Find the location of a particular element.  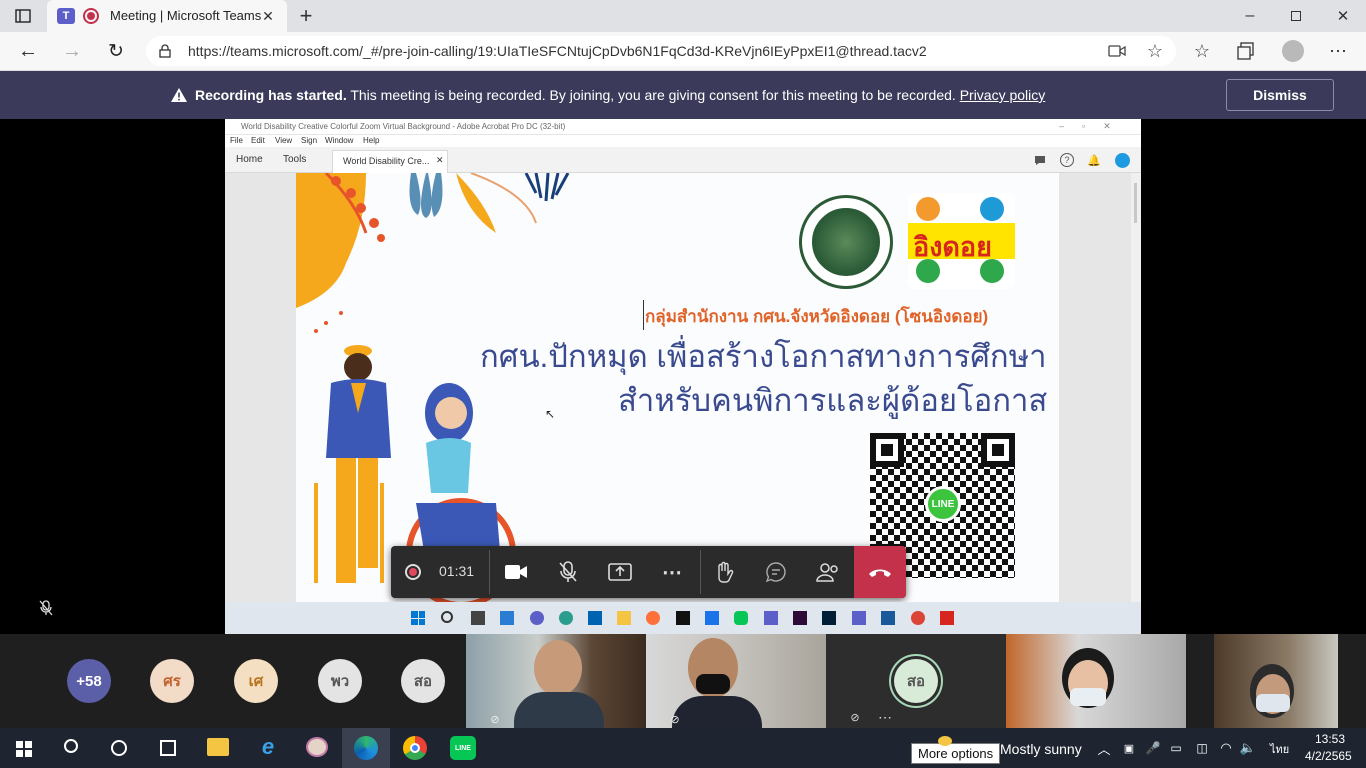

browser-tab-teams: T Meeting | Microsoft Teams ✕ is located at coordinates (167, 16).